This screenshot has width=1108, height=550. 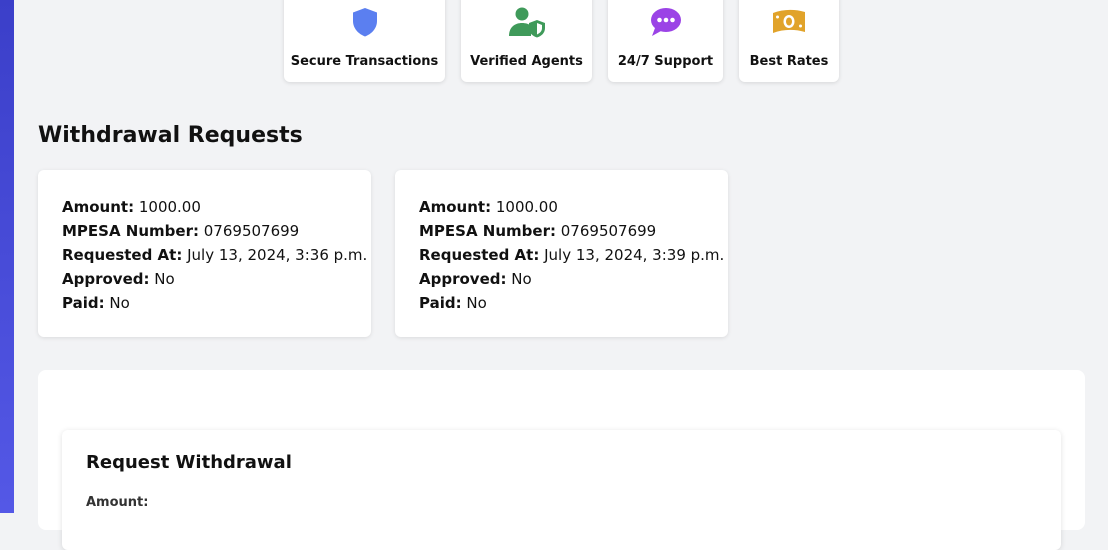 I want to click on chat-bubble-icon, so click(x=666, y=22).